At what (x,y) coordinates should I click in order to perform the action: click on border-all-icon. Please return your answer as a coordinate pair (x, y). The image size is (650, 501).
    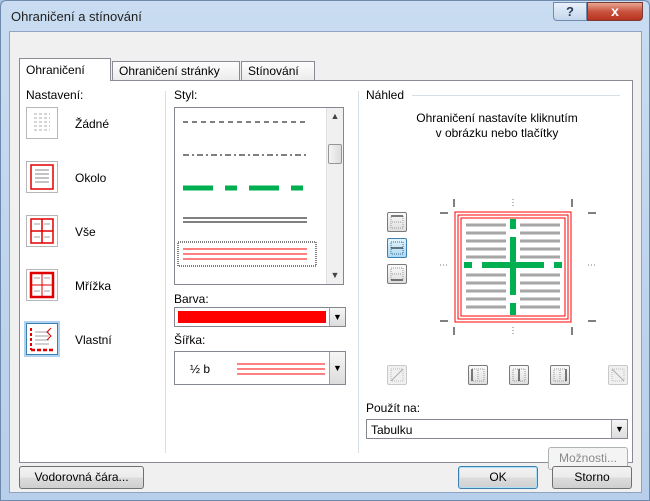
    Looking at the image, I should click on (42, 231).